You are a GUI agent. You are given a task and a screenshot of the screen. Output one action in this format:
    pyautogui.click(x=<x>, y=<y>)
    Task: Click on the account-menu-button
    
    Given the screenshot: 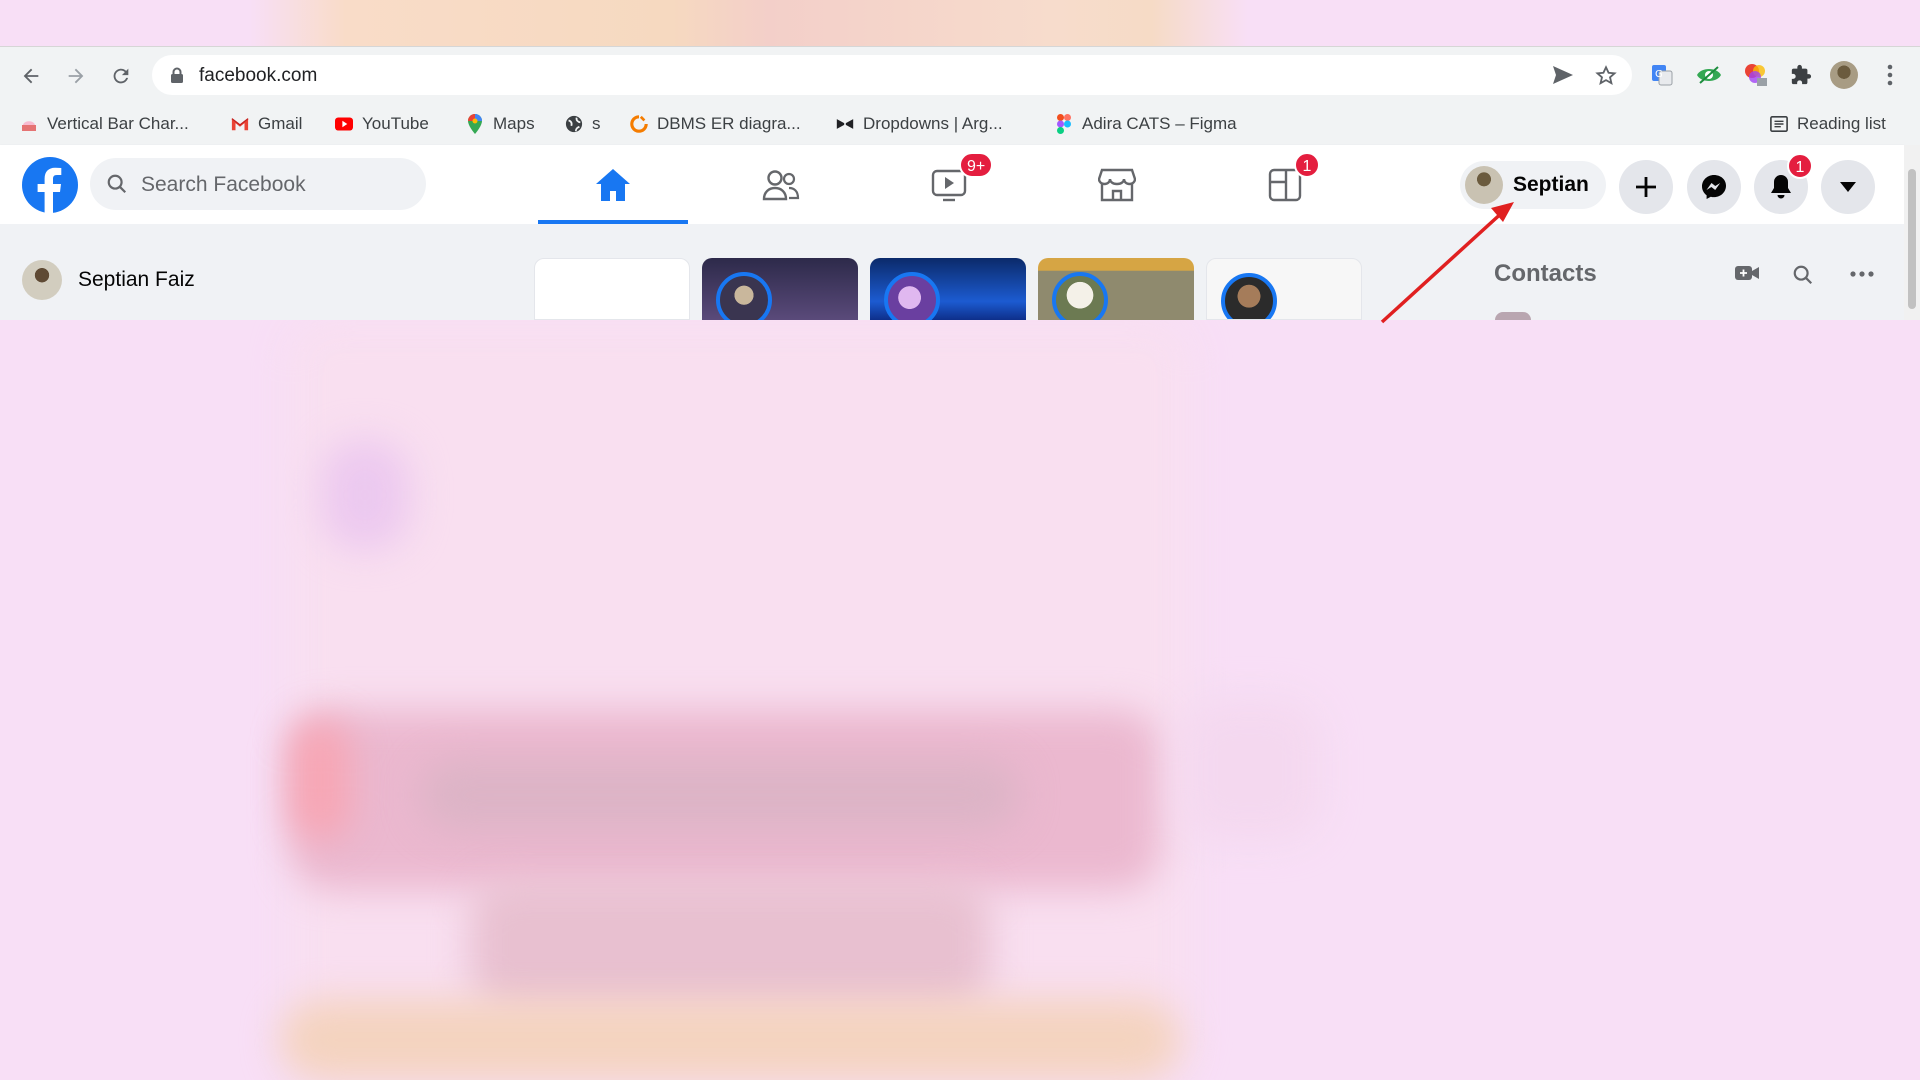 What is the action you would take?
    pyautogui.click(x=1848, y=187)
    